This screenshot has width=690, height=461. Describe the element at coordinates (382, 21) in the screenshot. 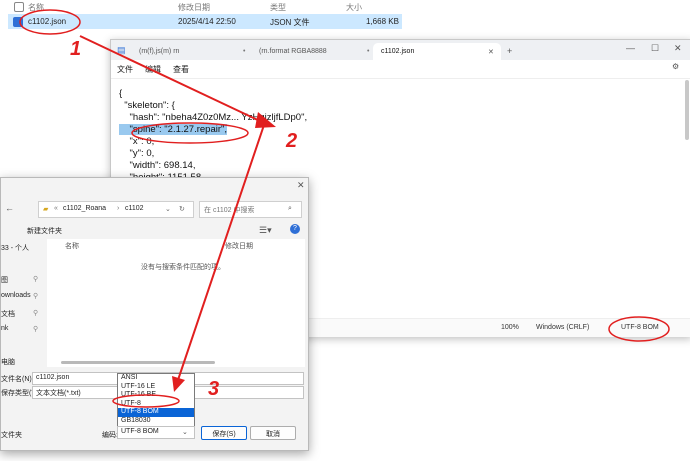

I see `file-size: 1,668 KB` at that location.